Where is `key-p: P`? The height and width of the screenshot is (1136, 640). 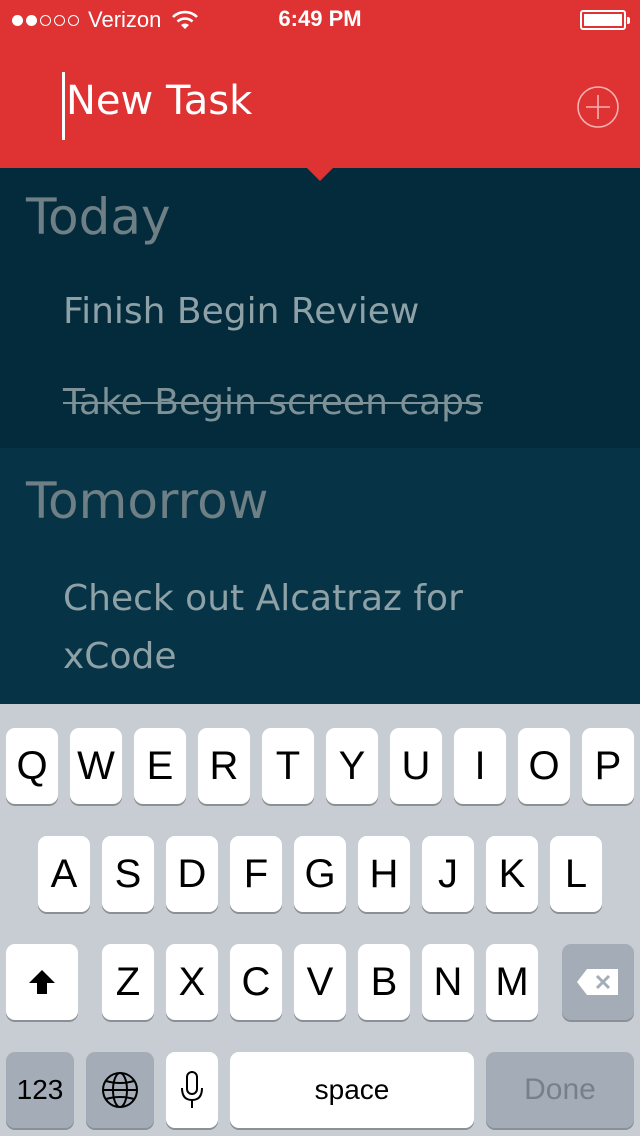
key-p: P is located at coordinates (608, 766).